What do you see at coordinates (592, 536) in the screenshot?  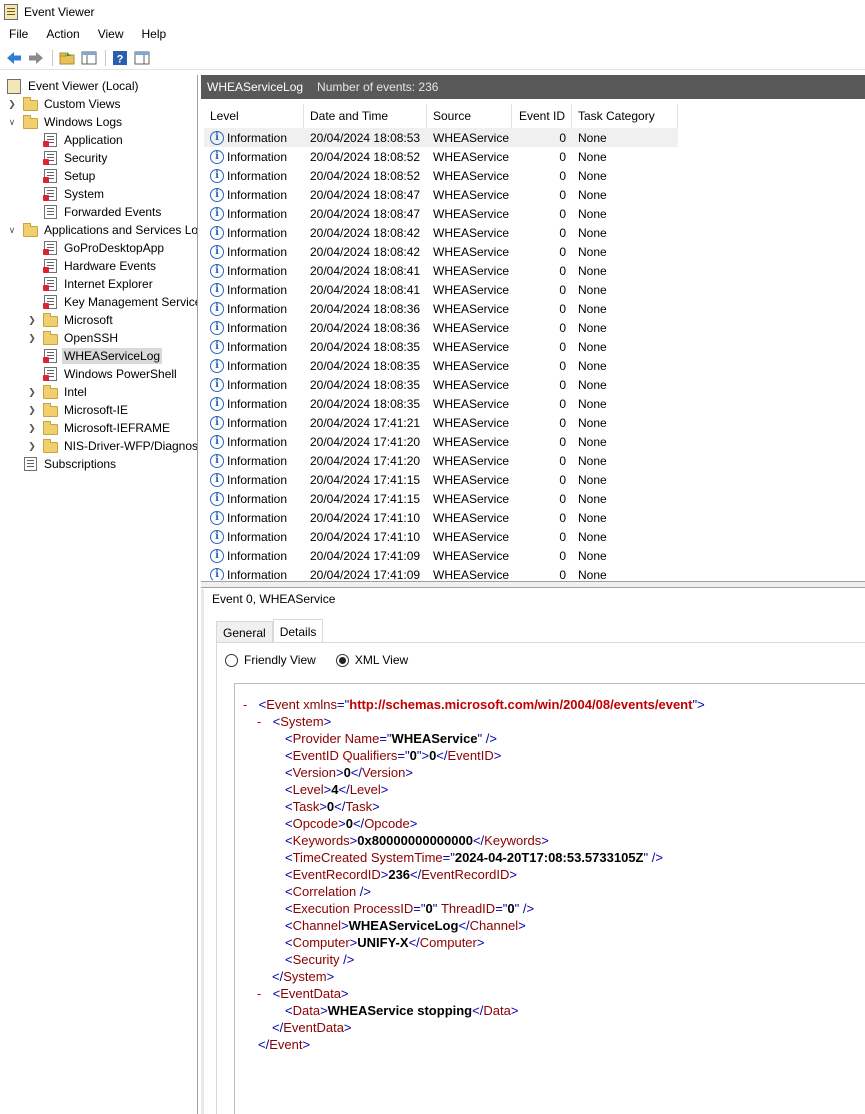 I see `cell-text: None` at bounding box center [592, 536].